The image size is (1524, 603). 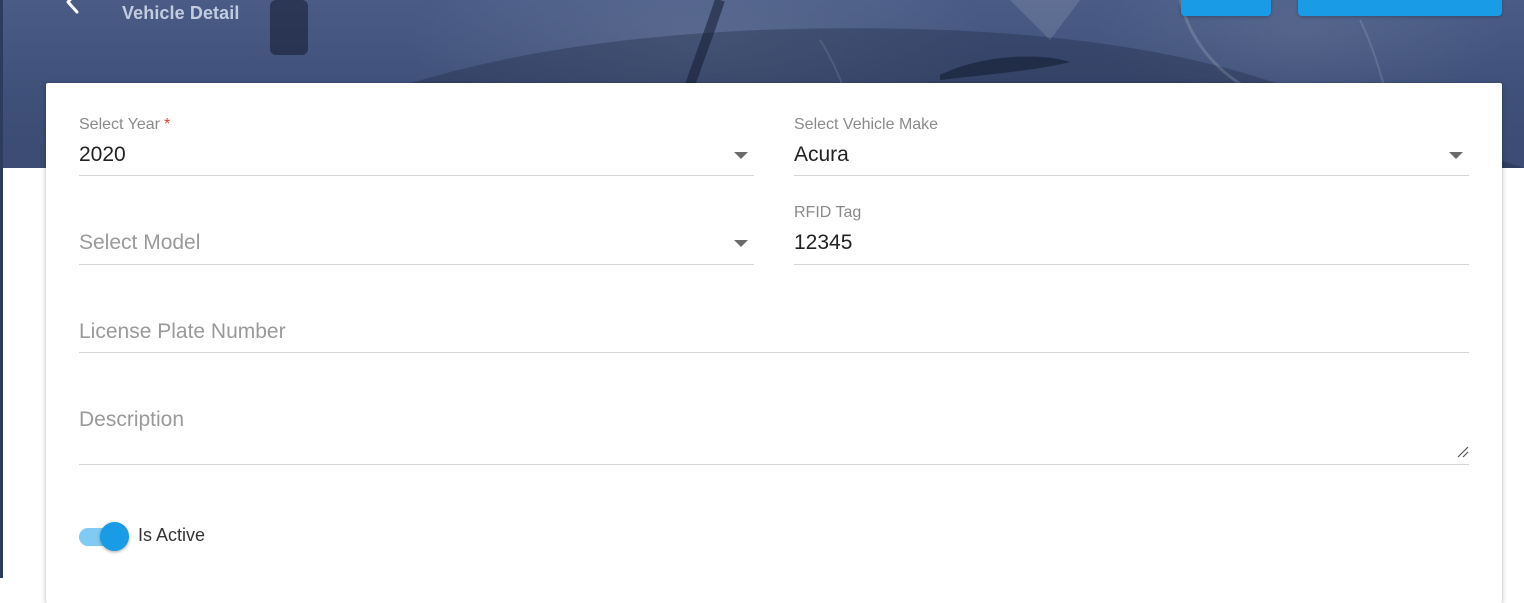 What do you see at coordinates (1400, 8) in the screenshot?
I see `header-primary-button` at bounding box center [1400, 8].